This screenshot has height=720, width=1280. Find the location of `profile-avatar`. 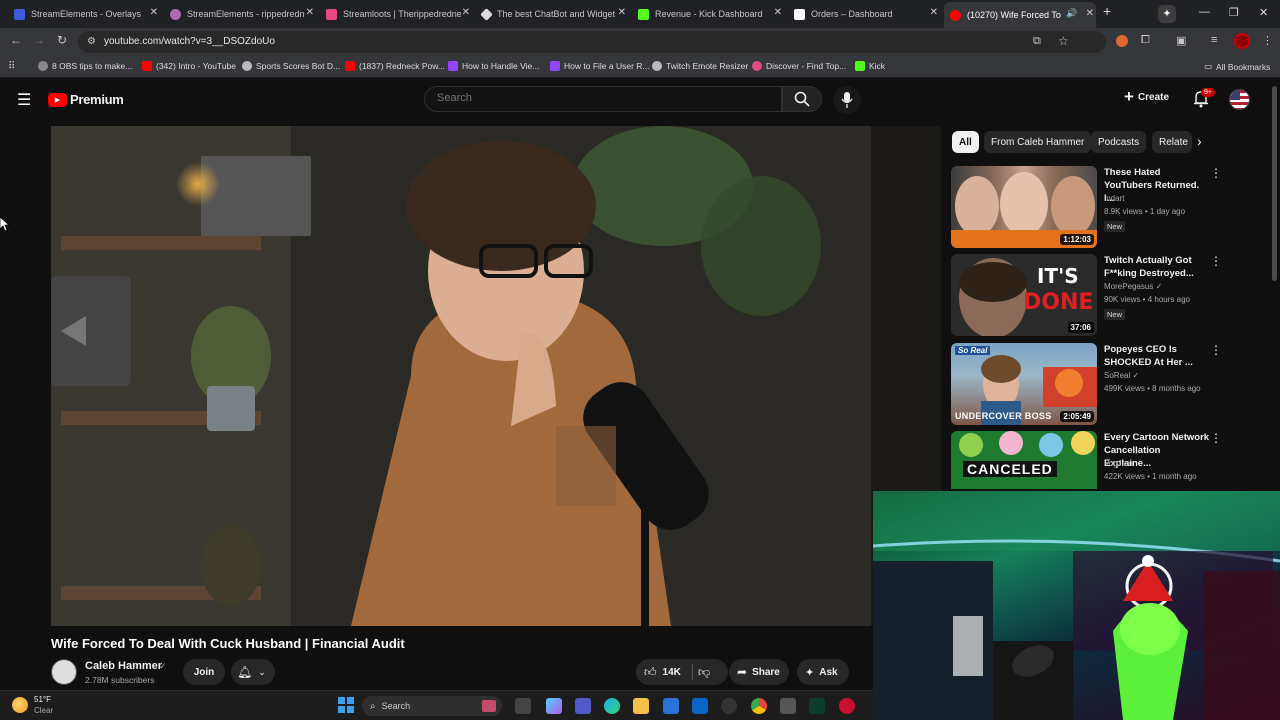

profile-avatar is located at coordinates (1242, 41).